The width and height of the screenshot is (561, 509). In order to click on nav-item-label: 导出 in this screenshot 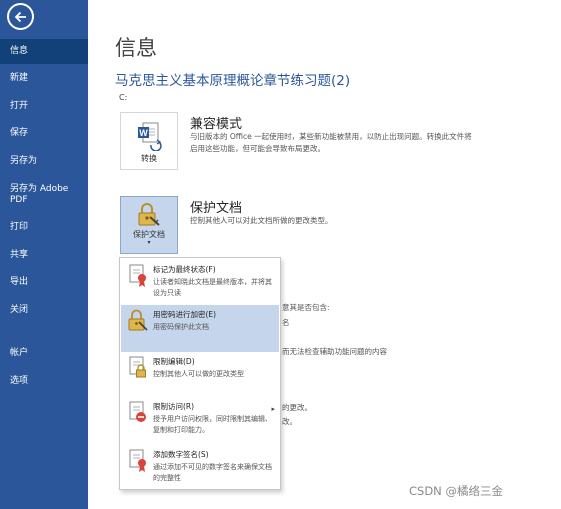, I will do `click(19, 282)`.